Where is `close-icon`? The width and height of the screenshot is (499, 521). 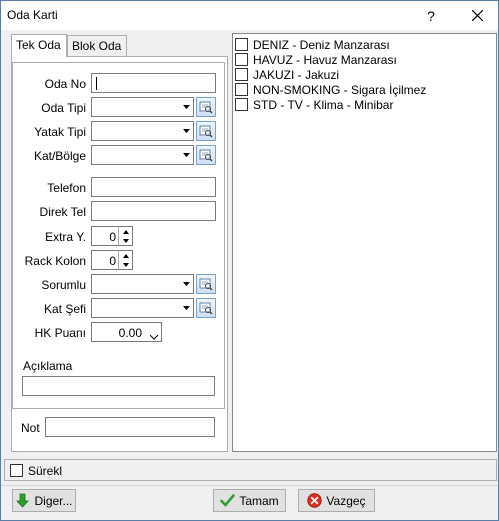
close-icon is located at coordinates (477, 15).